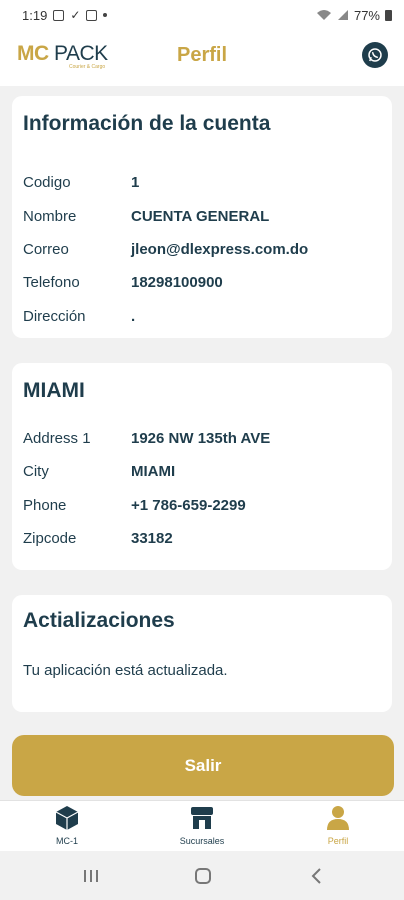  What do you see at coordinates (338, 818) in the screenshot?
I see `user-icon` at bounding box center [338, 818].